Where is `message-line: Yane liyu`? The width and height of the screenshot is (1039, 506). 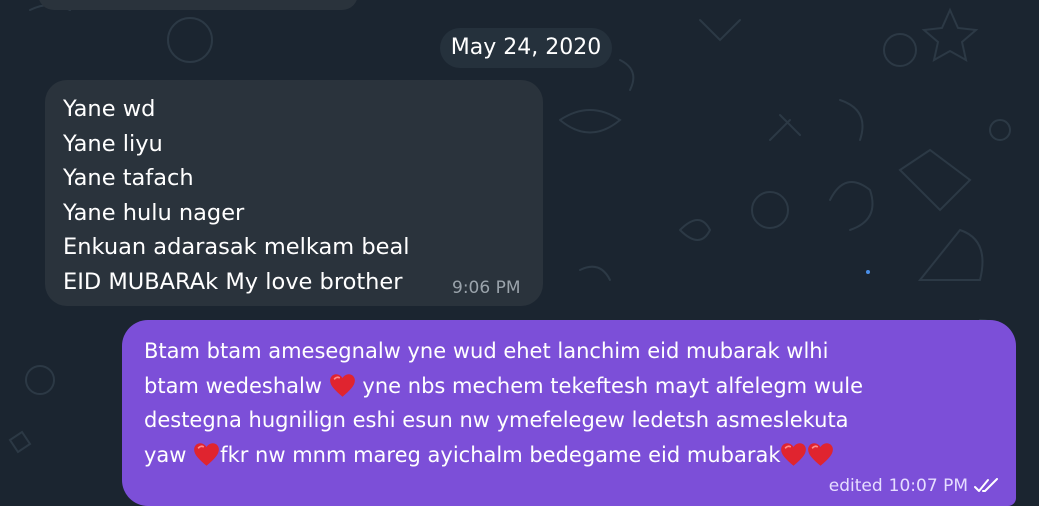
message-line: Yane liyu is located at coordinates (113, 143).